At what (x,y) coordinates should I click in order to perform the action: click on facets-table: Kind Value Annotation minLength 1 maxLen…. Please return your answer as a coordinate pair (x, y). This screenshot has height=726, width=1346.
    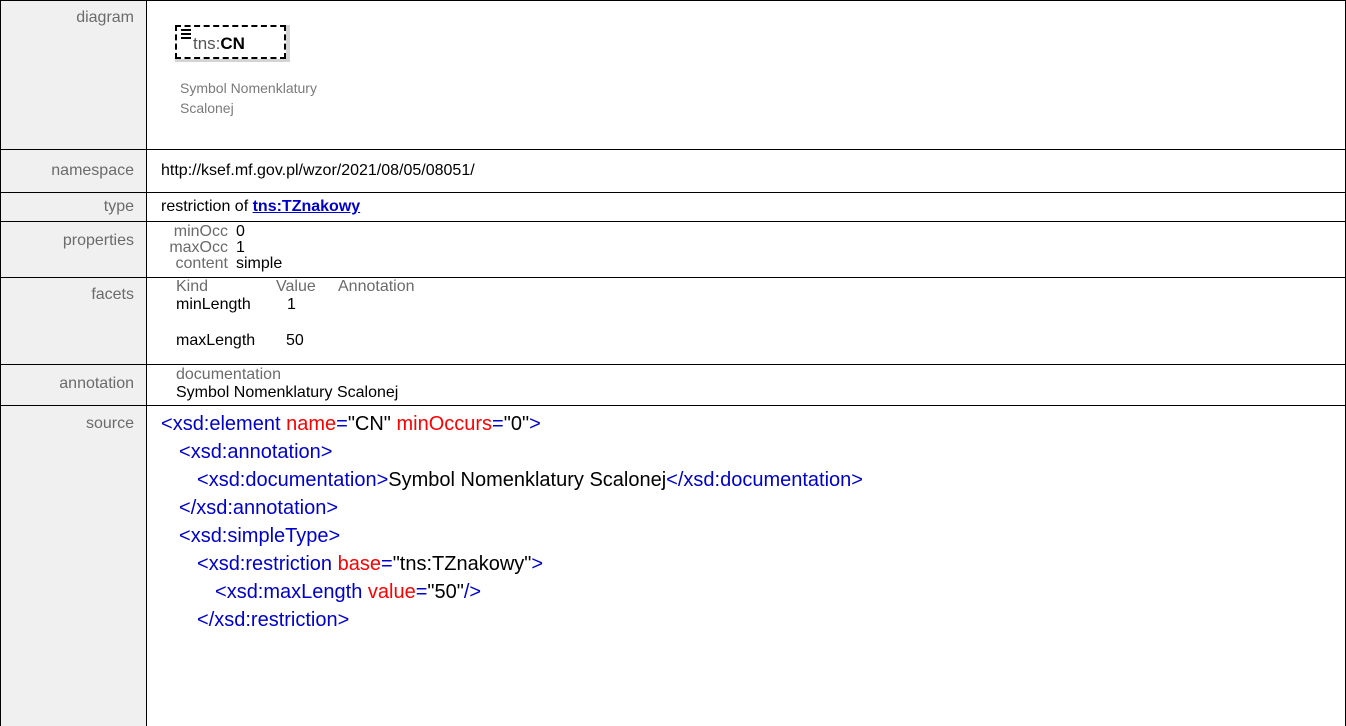
    Looking at the image, I should click on (398, 321).